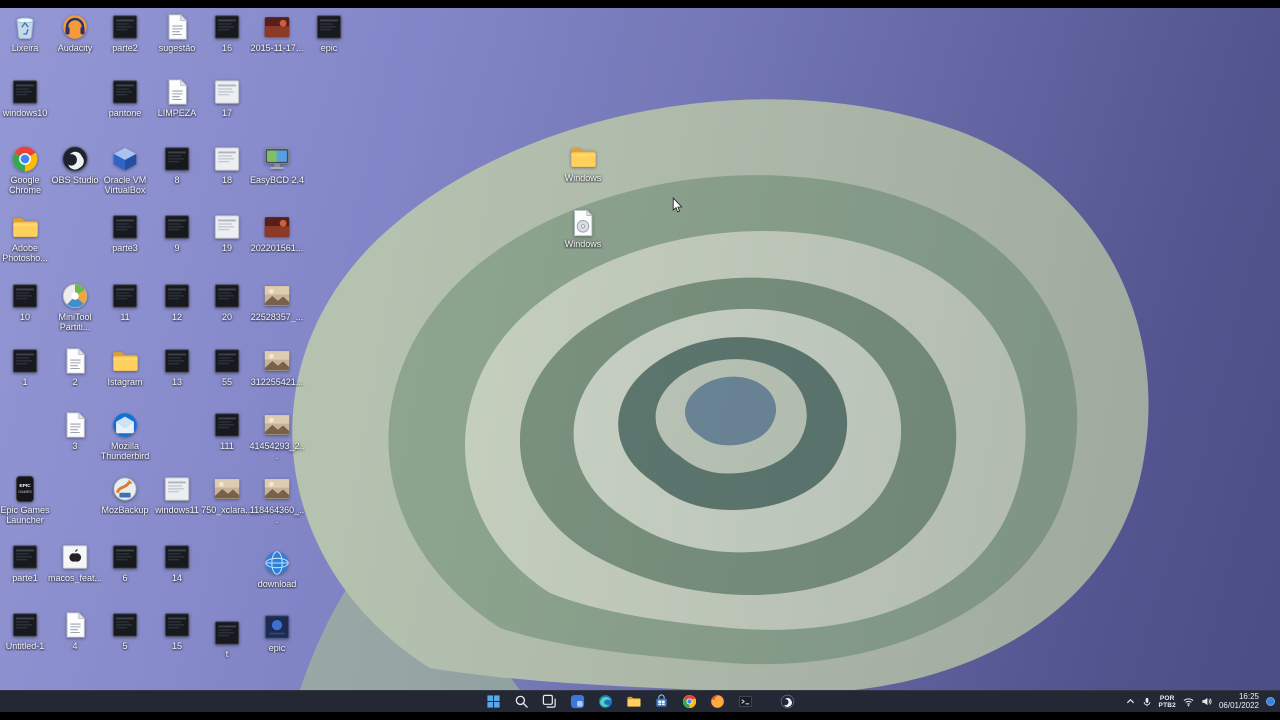 The image size is (1280, 720). I want to click on desktop-icon-parte2: parte2, so click(125, 32).